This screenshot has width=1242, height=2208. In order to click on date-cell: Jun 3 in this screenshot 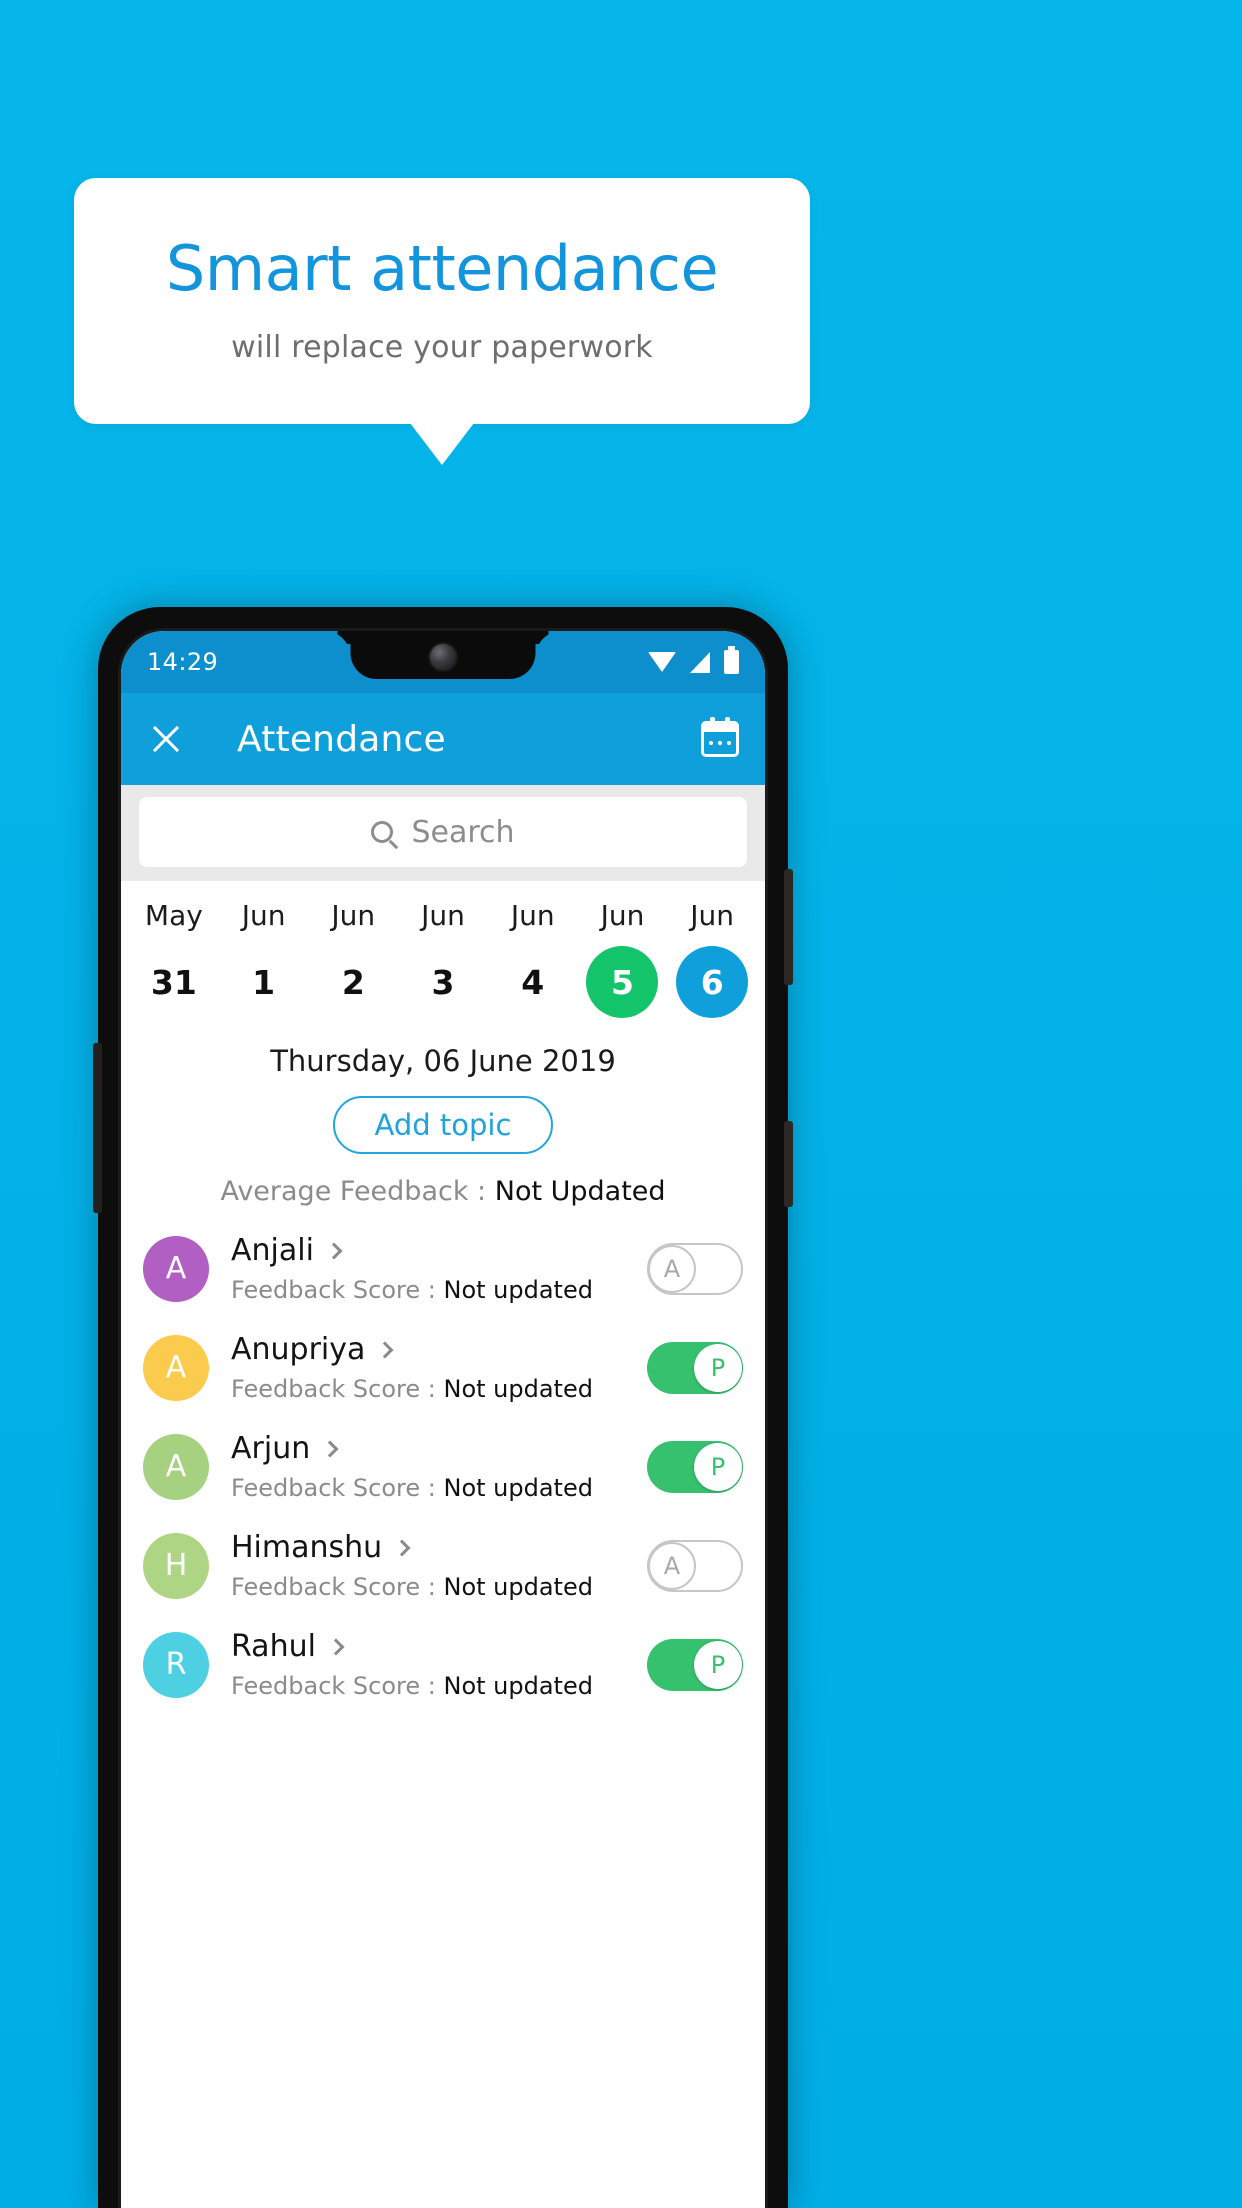, I will do `click(443, 958)`.